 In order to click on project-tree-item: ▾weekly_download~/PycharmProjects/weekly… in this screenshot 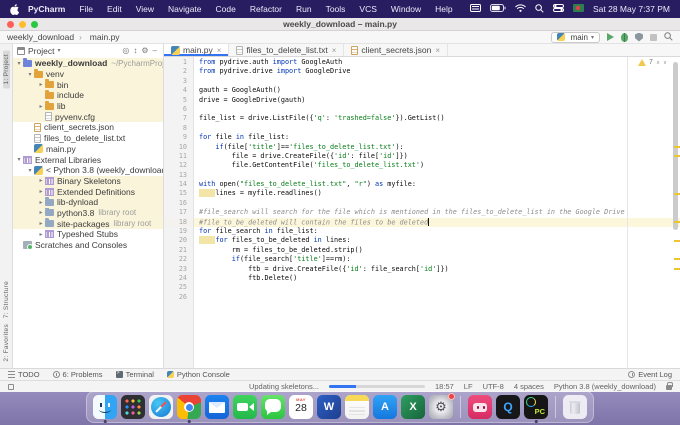, I will do `click(88, 63)`.